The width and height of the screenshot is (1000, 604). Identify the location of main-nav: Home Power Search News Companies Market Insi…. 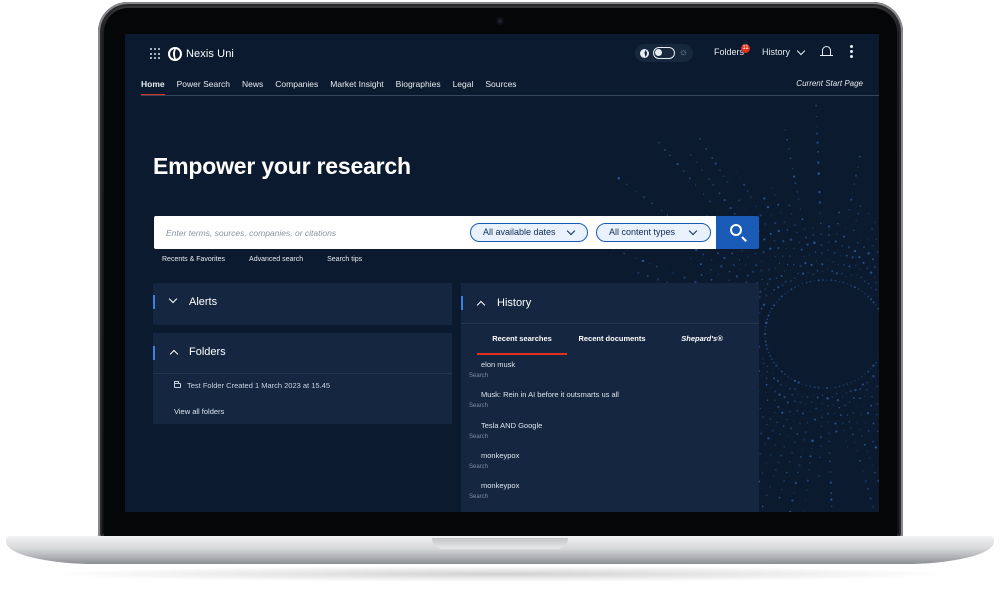
(335, 87).